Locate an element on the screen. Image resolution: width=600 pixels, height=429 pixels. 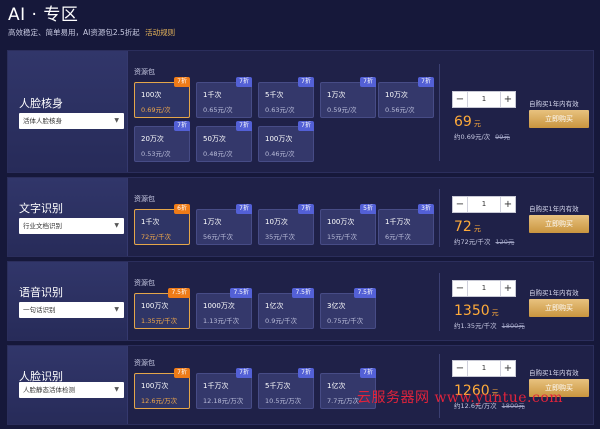
package-option: 1万次 0.59元/次 7折 is located at coordinates (348, 97).